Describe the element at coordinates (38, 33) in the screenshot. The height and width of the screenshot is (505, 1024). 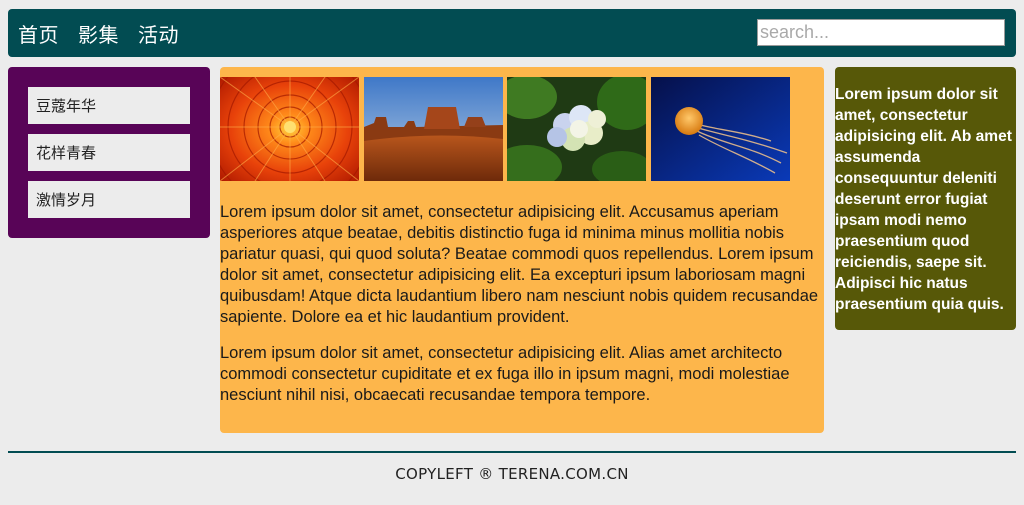
I see `nav-item-home: 首页` at that location.